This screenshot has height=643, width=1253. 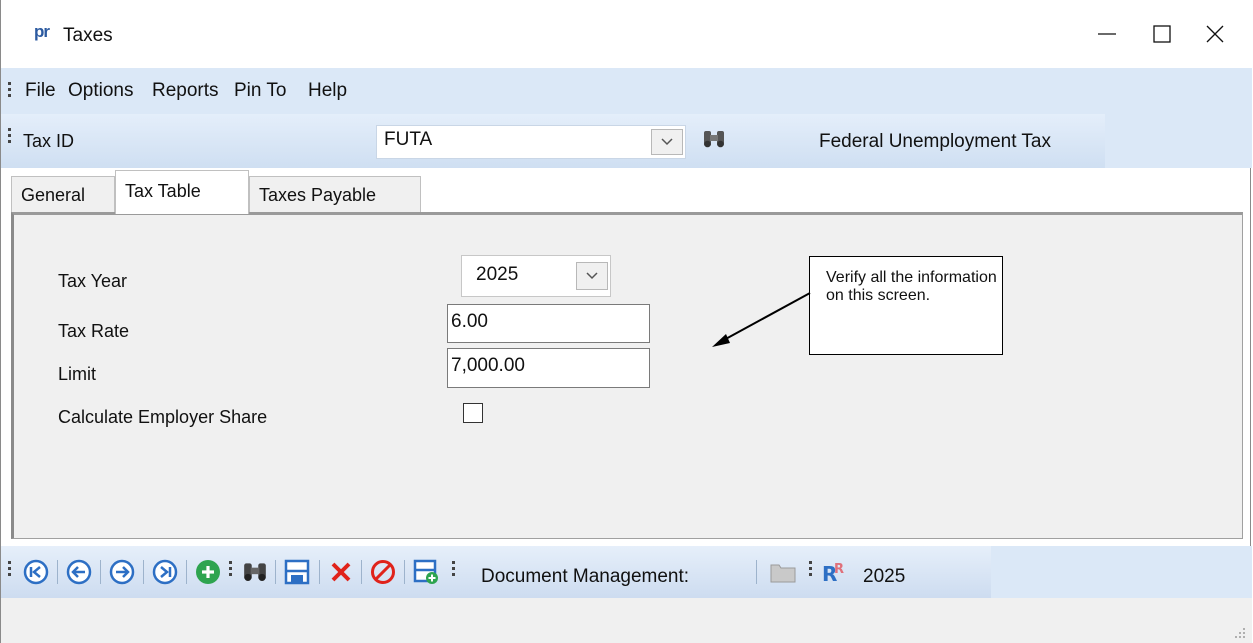 What do you see at coordinates (935, 141) in the screenshot?
I see `tax-description: Federal Unemployment Tax` at bounding box center [935, 141].